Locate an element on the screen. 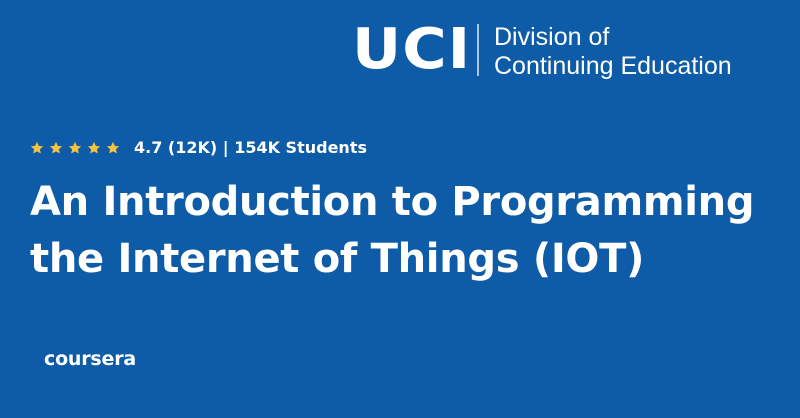  uci-dce-logo: UCI Division of Continuing Education is located at coordinates (562, 52).